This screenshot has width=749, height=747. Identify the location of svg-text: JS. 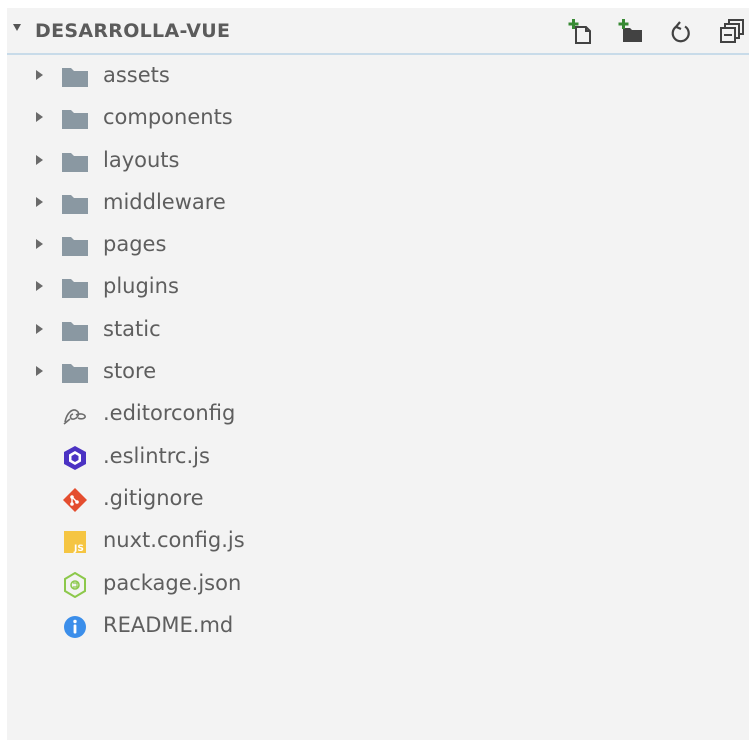
(78, 549).